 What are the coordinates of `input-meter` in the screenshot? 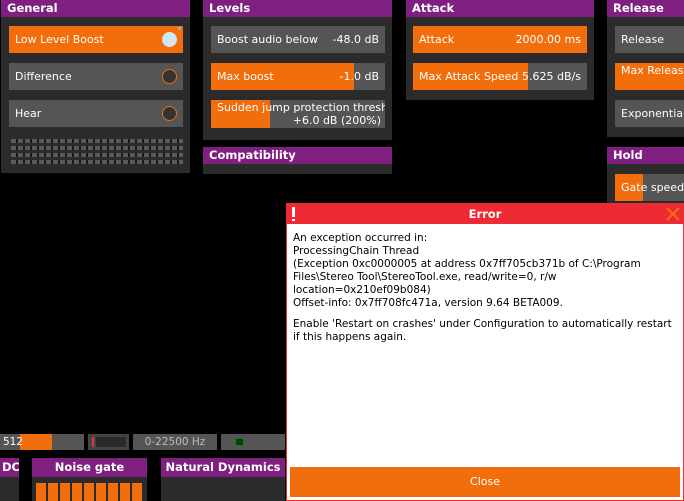 It's located at (108, 442).